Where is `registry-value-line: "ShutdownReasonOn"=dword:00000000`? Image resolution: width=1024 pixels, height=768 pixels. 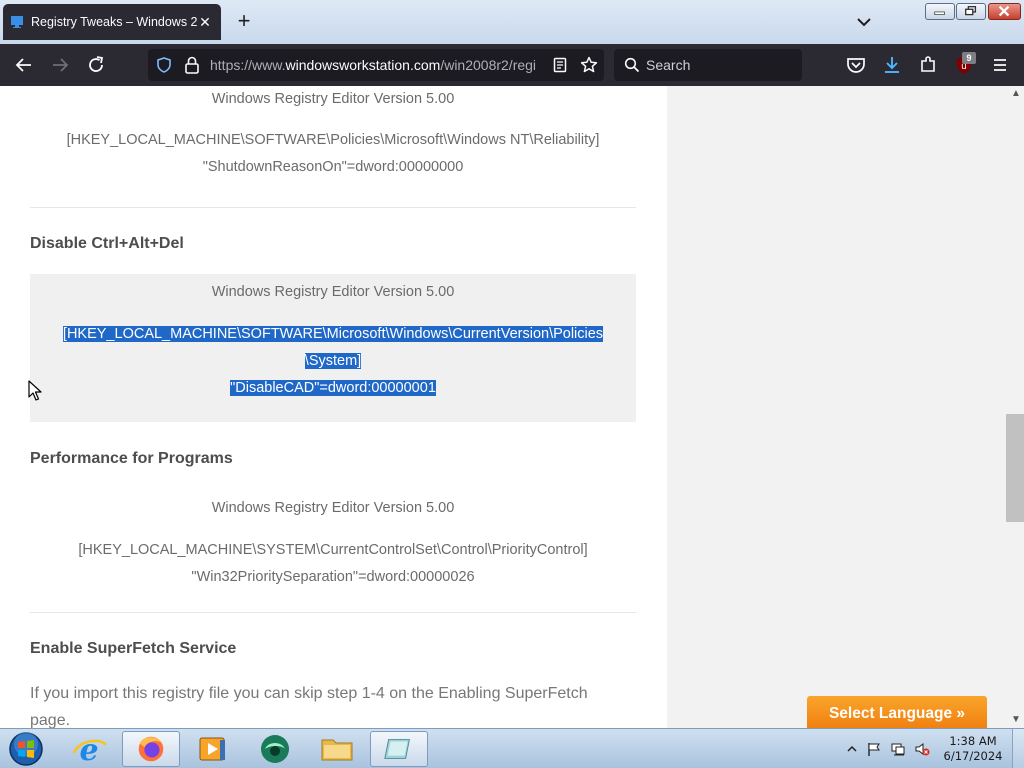
registry-value-line: "ShutdownReasonOn"=dword:00000000 is located at coordinates (333, 167).